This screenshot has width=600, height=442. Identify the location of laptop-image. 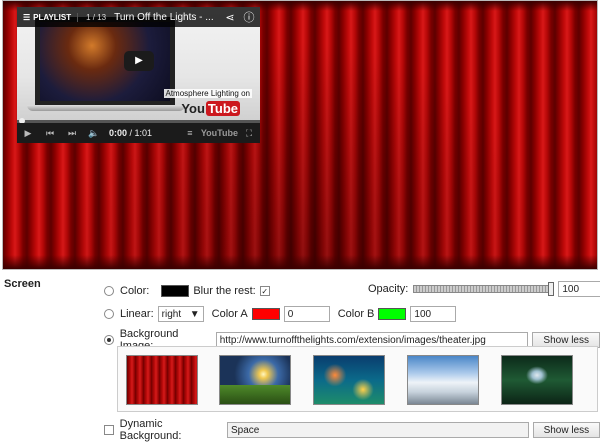
(105, 61).